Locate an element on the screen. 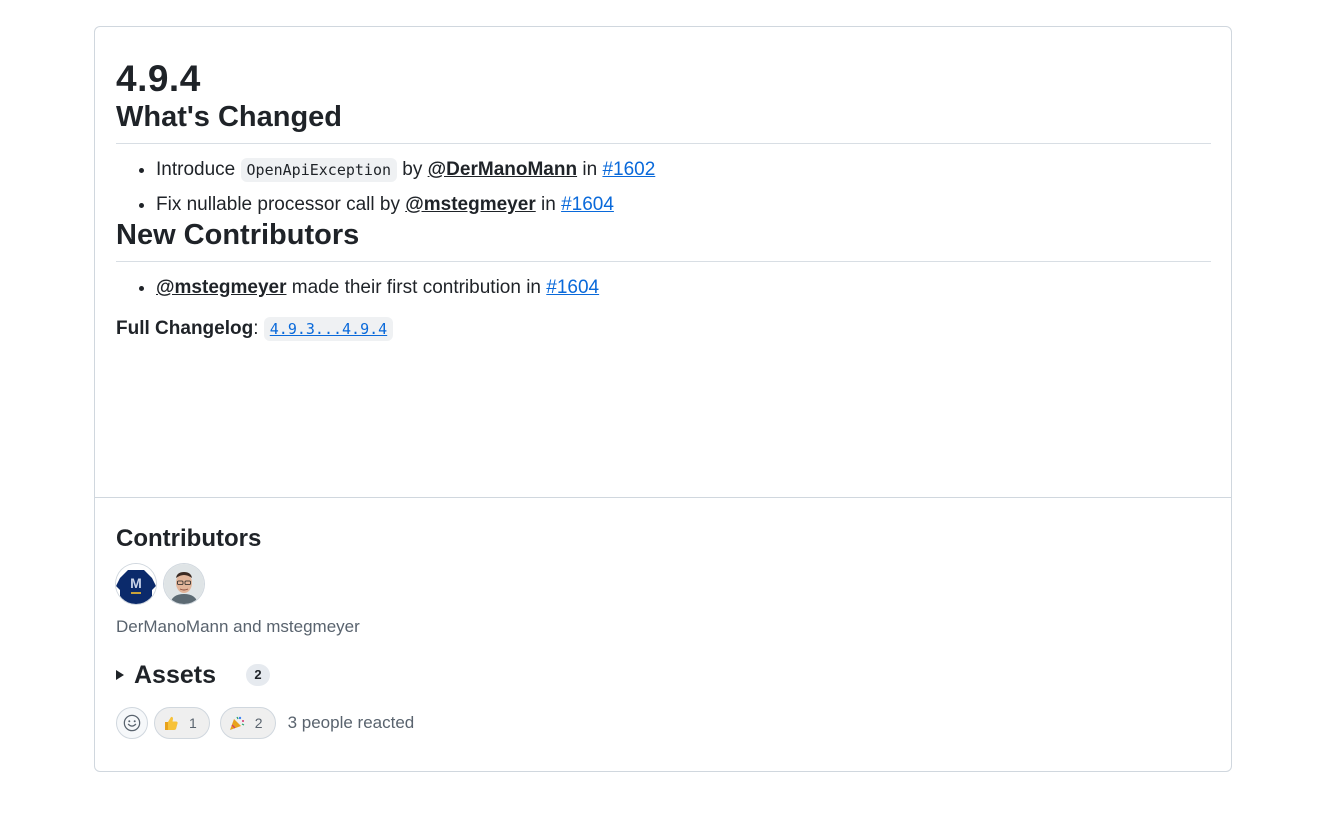 The width and height of the screenshot is (1318, 813). add-reaction-button is located at coordinates (132, 723).